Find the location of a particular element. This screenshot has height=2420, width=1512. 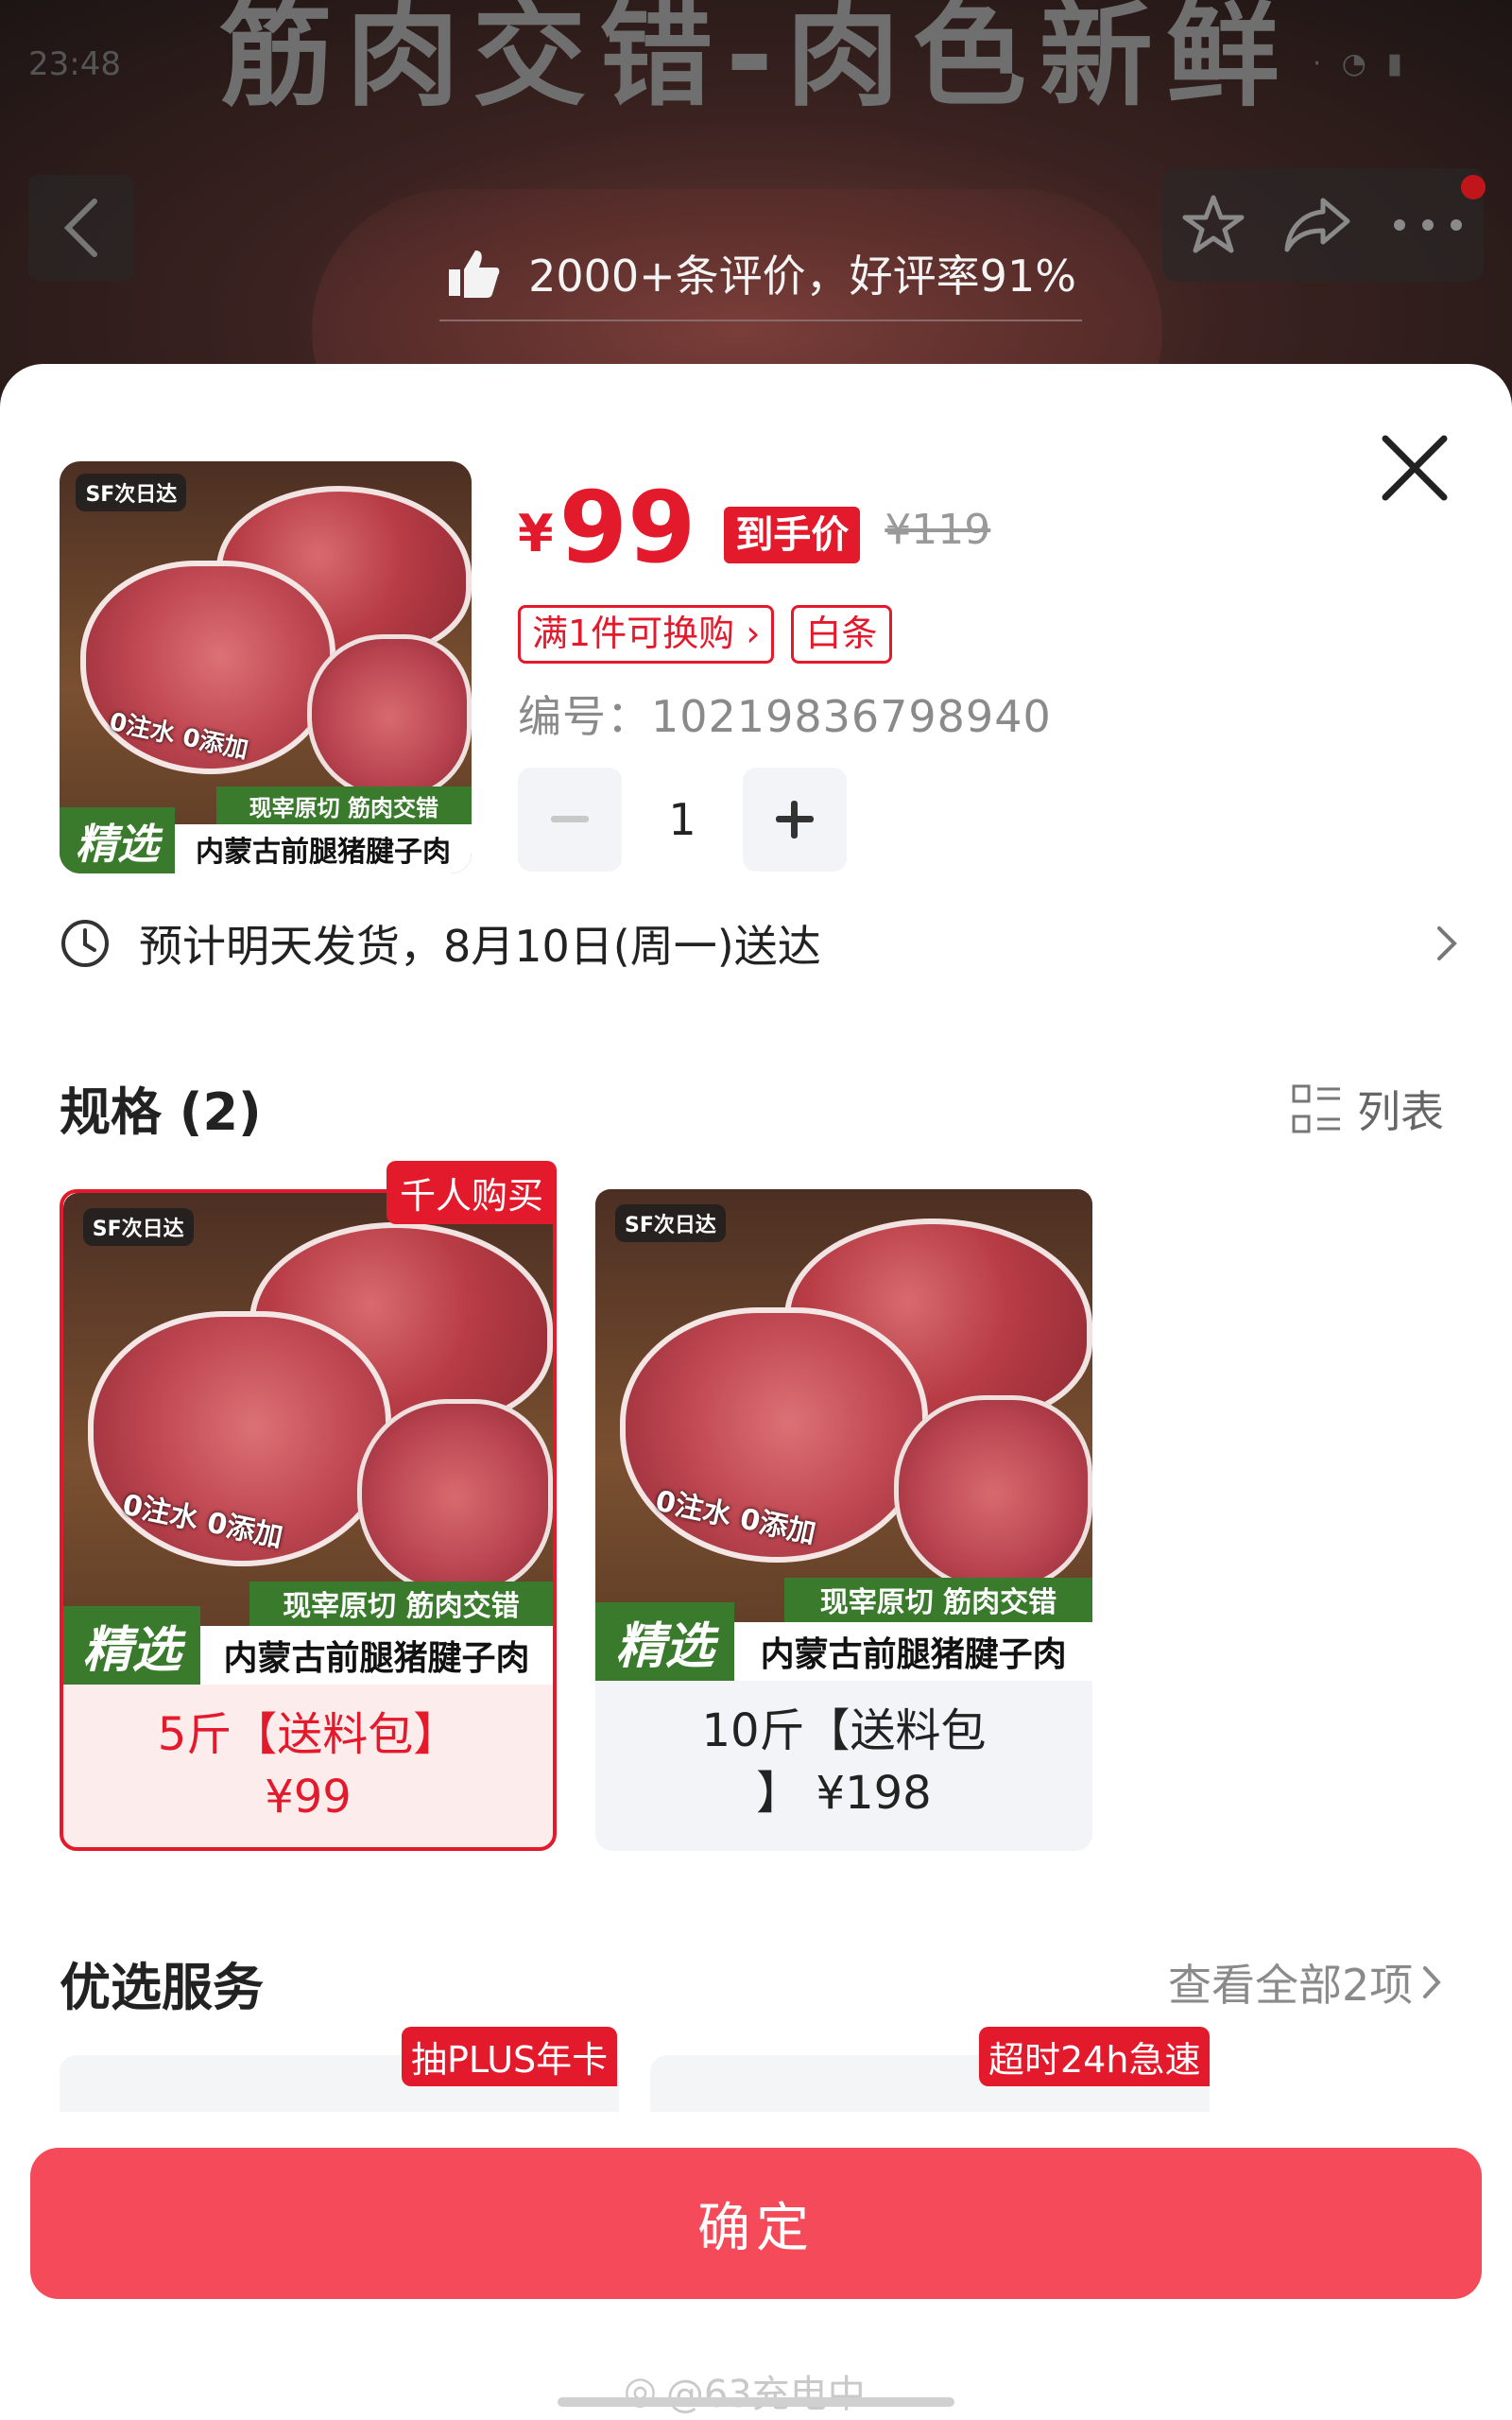

shipping-row: 预计明天发货，8月10日(周一)送达 is located at coordinates (759, 943).